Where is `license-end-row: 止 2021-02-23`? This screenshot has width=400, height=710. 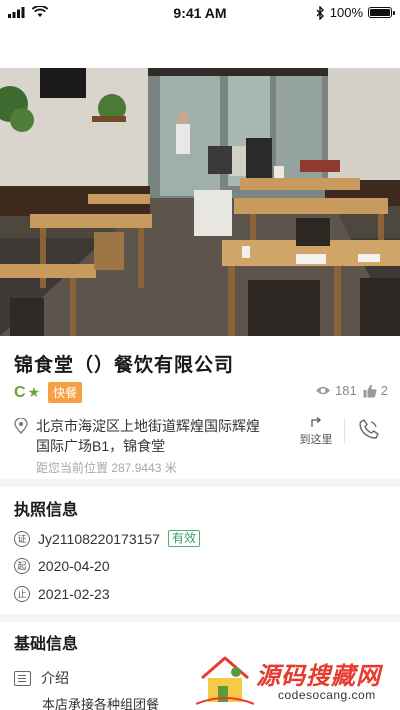 license-end-row: 止 2021-02-23 is located at coordinates (62, 594).